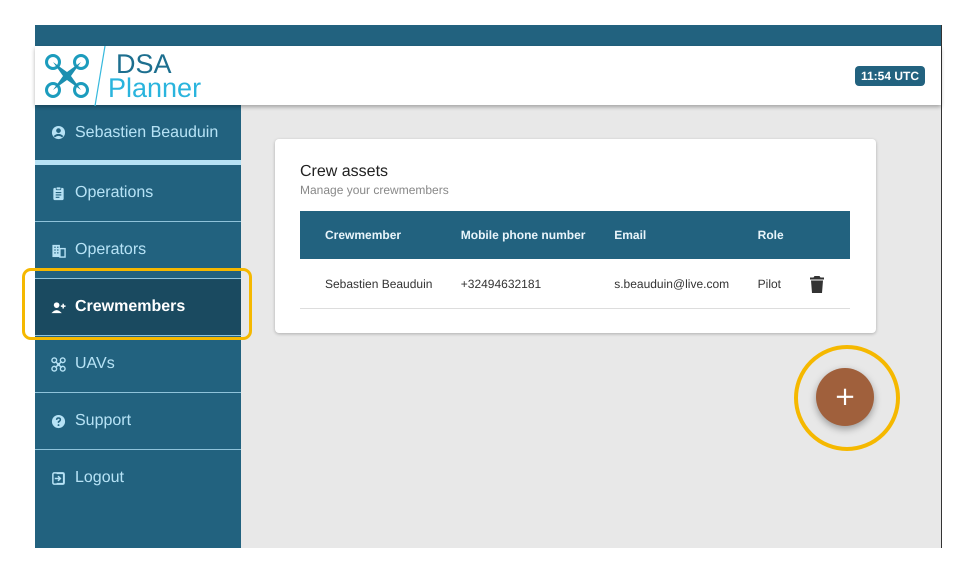  Describe the element at coordinates (58, 307) in the screenshot. I see `person-add-icon` at that location.